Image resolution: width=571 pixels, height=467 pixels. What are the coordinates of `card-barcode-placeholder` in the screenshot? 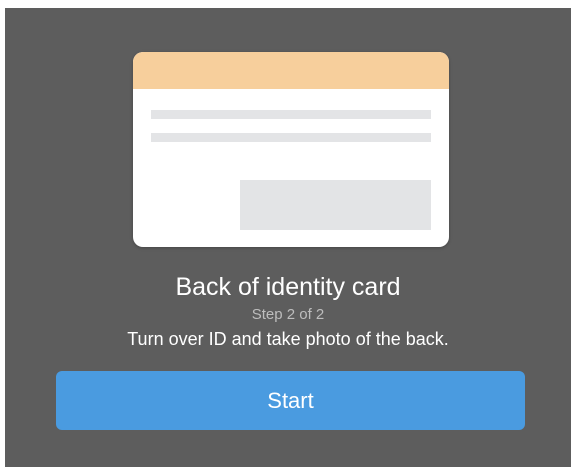 It's located at (335, 205).